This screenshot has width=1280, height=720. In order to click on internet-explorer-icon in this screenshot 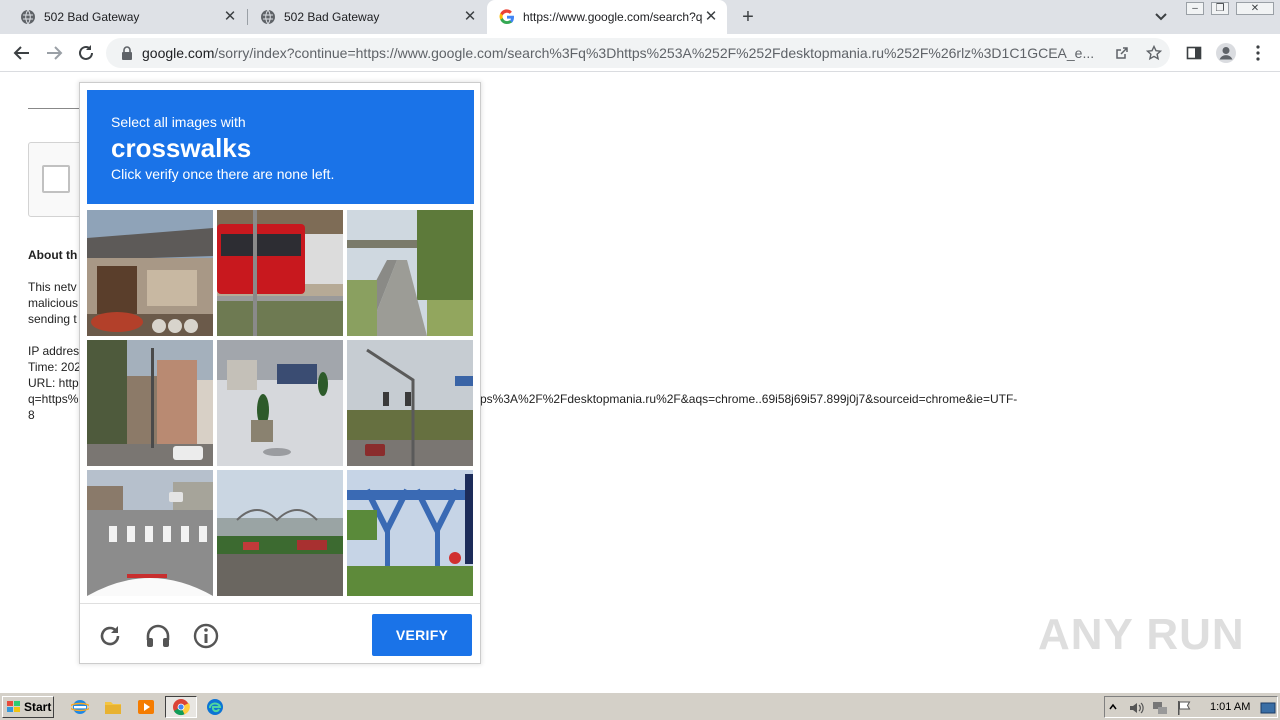, I will do `click(80, 707)`.